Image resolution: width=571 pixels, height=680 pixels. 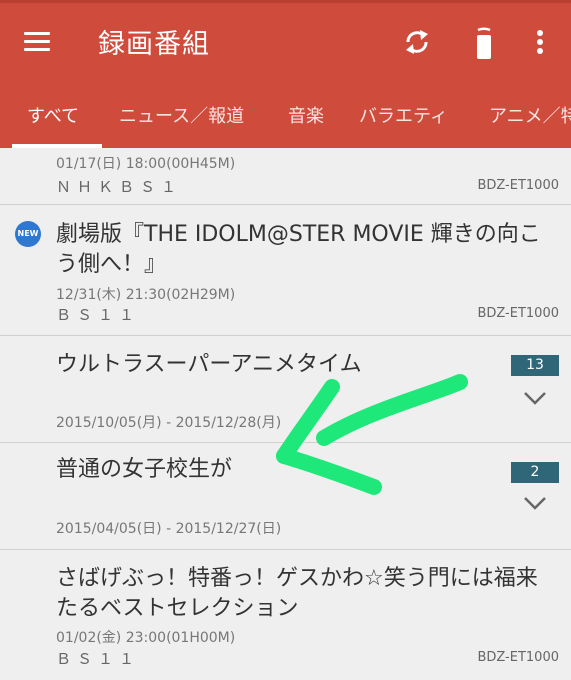 What do you see at coordinates (146, 638) in the screenshot?
I see `recording-date: 01/02(金) 23:00(01H00M)` at bounding box center [146, 638].